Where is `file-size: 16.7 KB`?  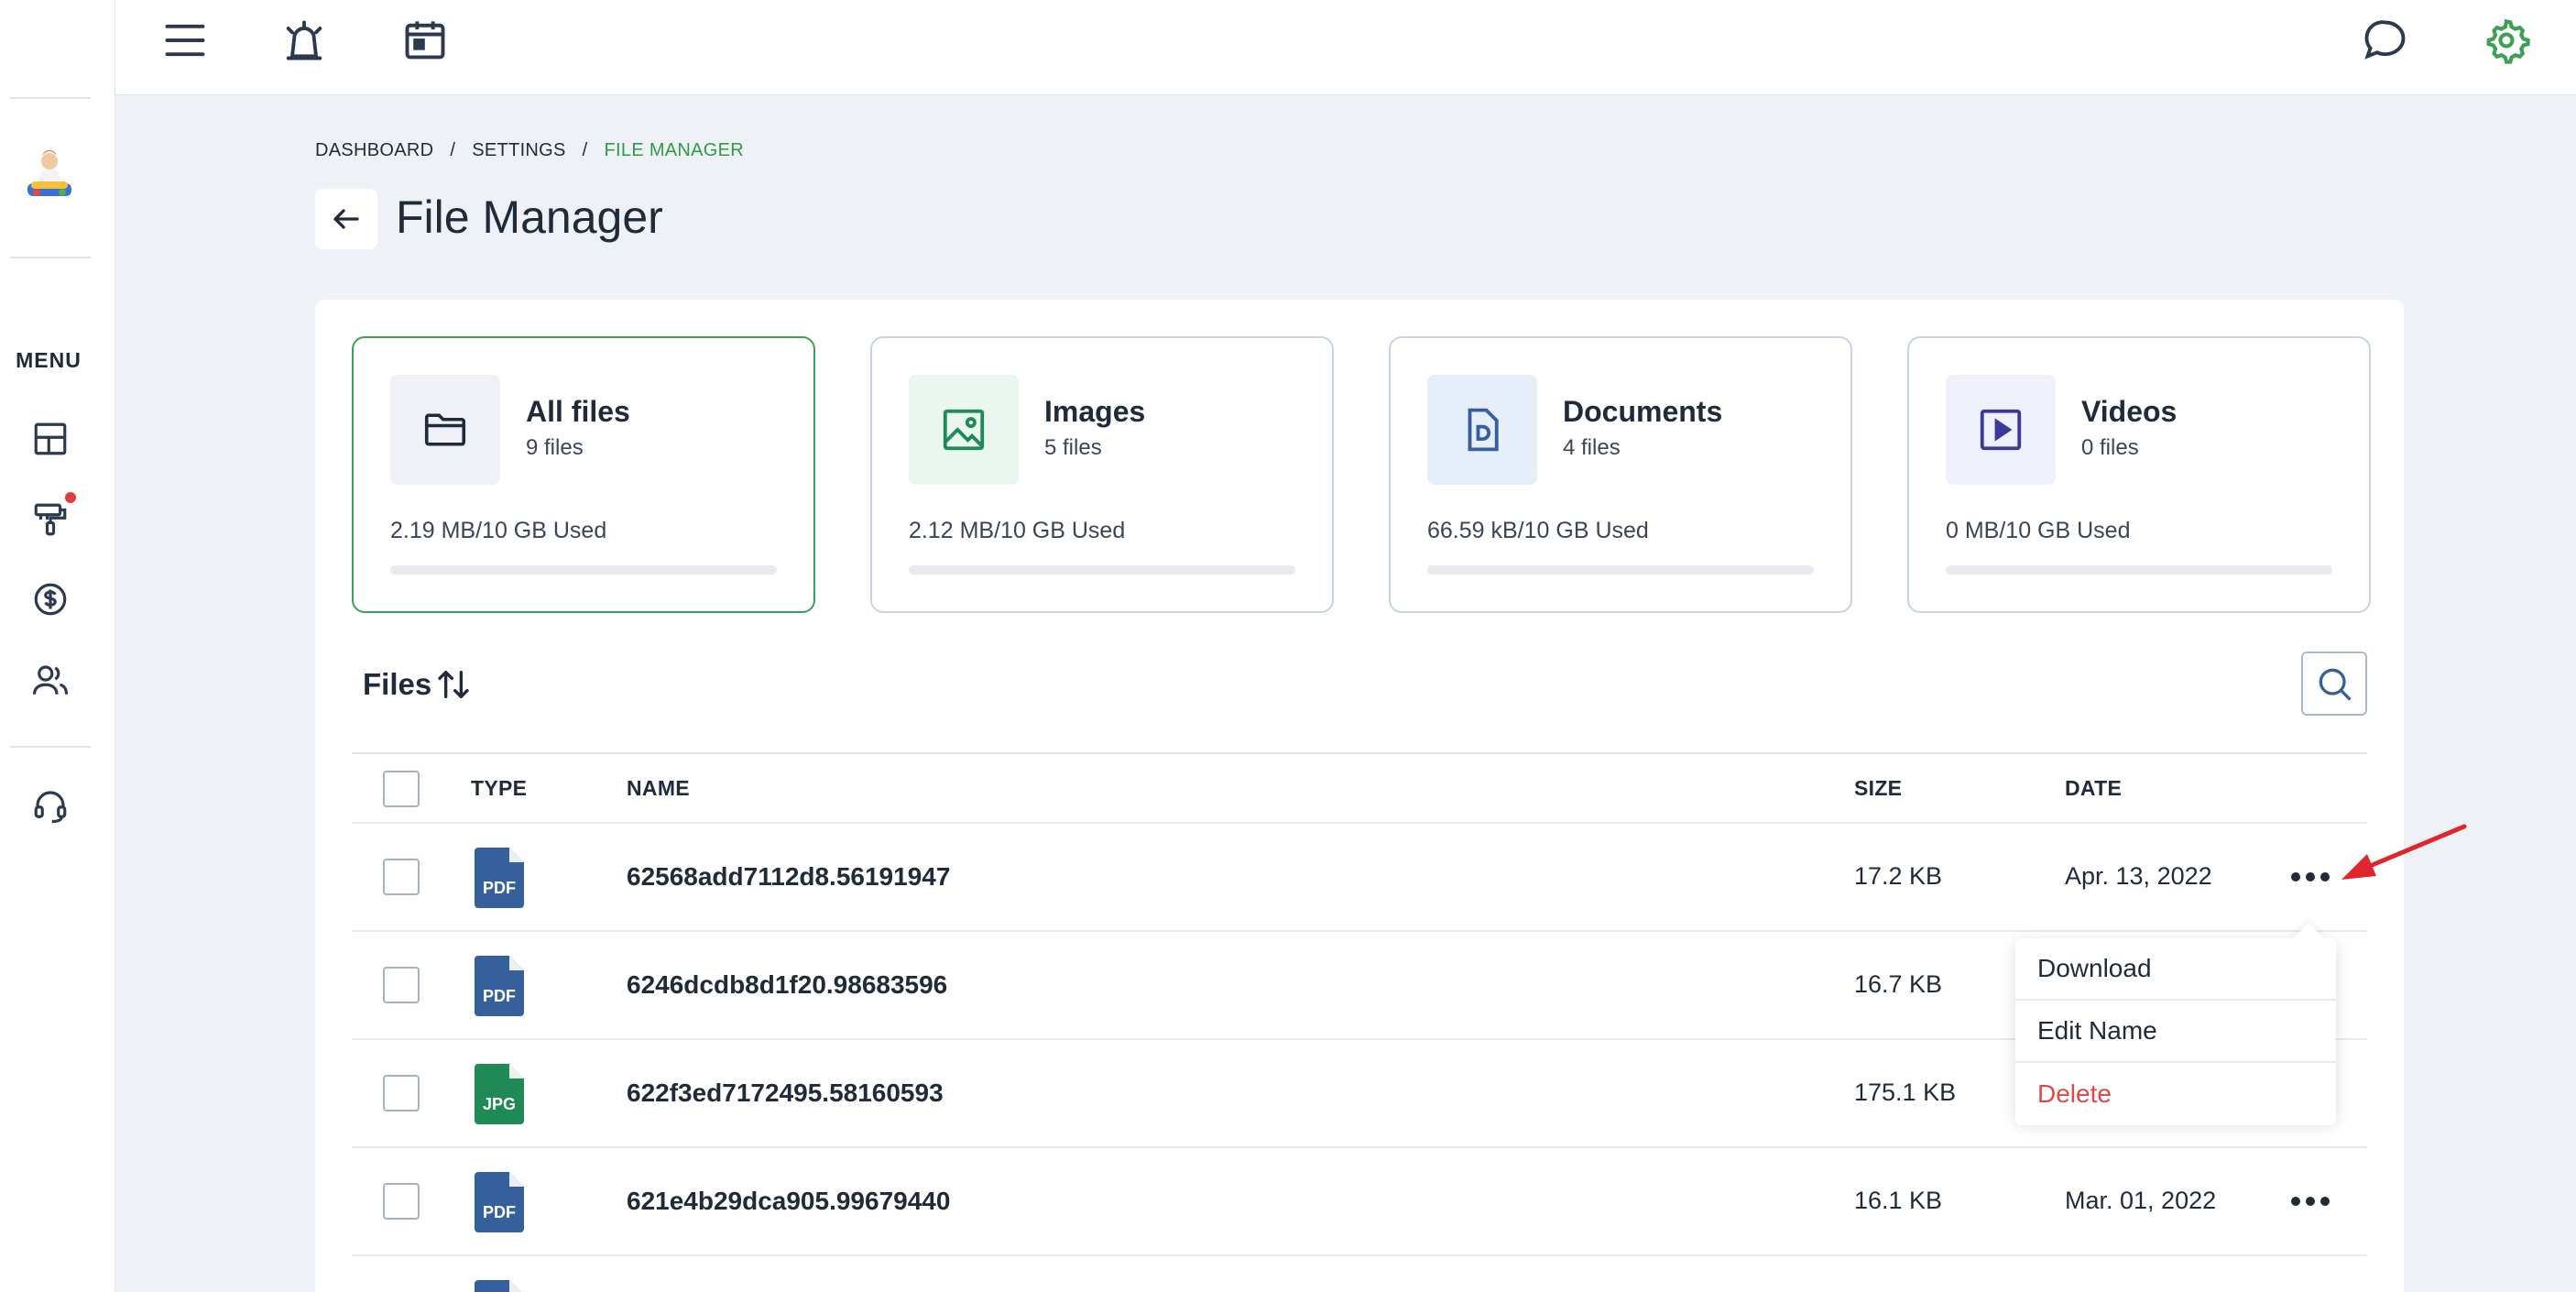 file-size: 16.7 KB is located at coordinates (1899, 984).